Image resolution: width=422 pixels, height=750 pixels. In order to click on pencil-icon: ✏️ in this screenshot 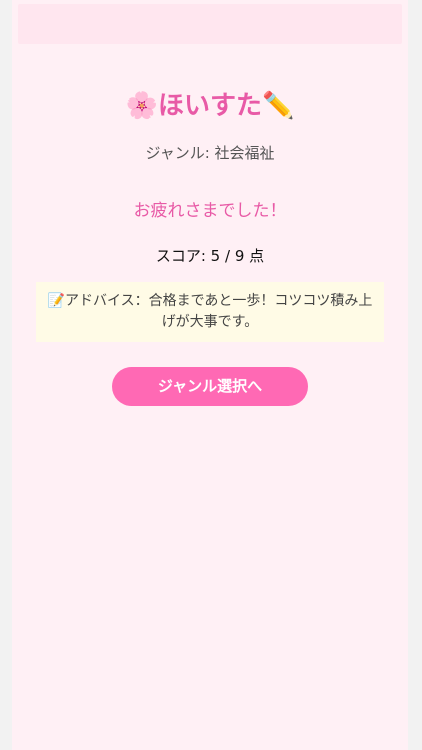, I will do `click(278, 106)`.